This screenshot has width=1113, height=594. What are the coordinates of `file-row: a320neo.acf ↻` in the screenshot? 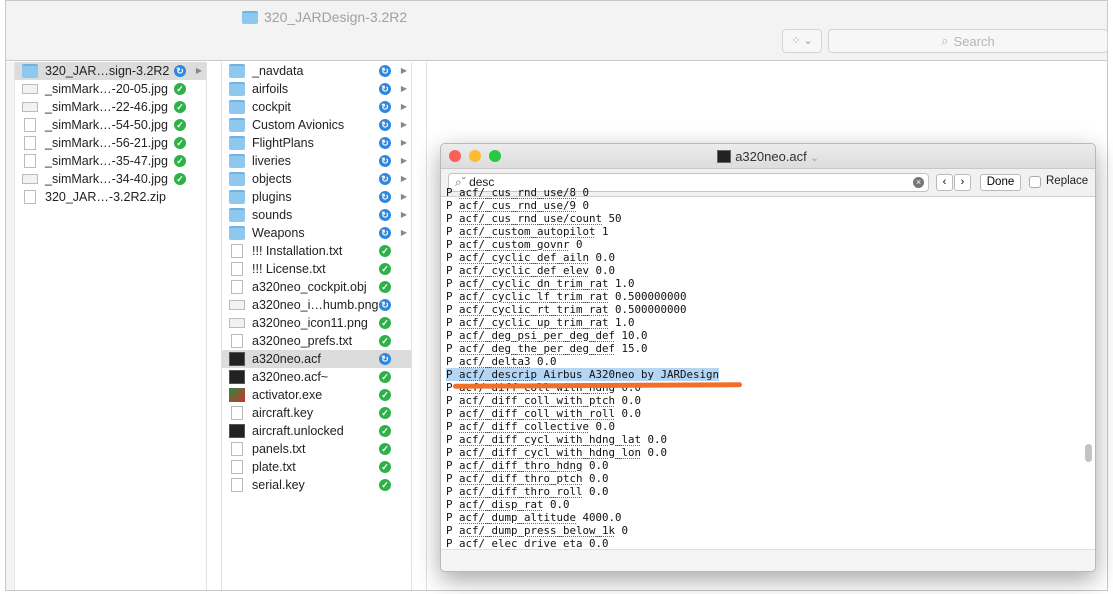 It's located at (316, 359).